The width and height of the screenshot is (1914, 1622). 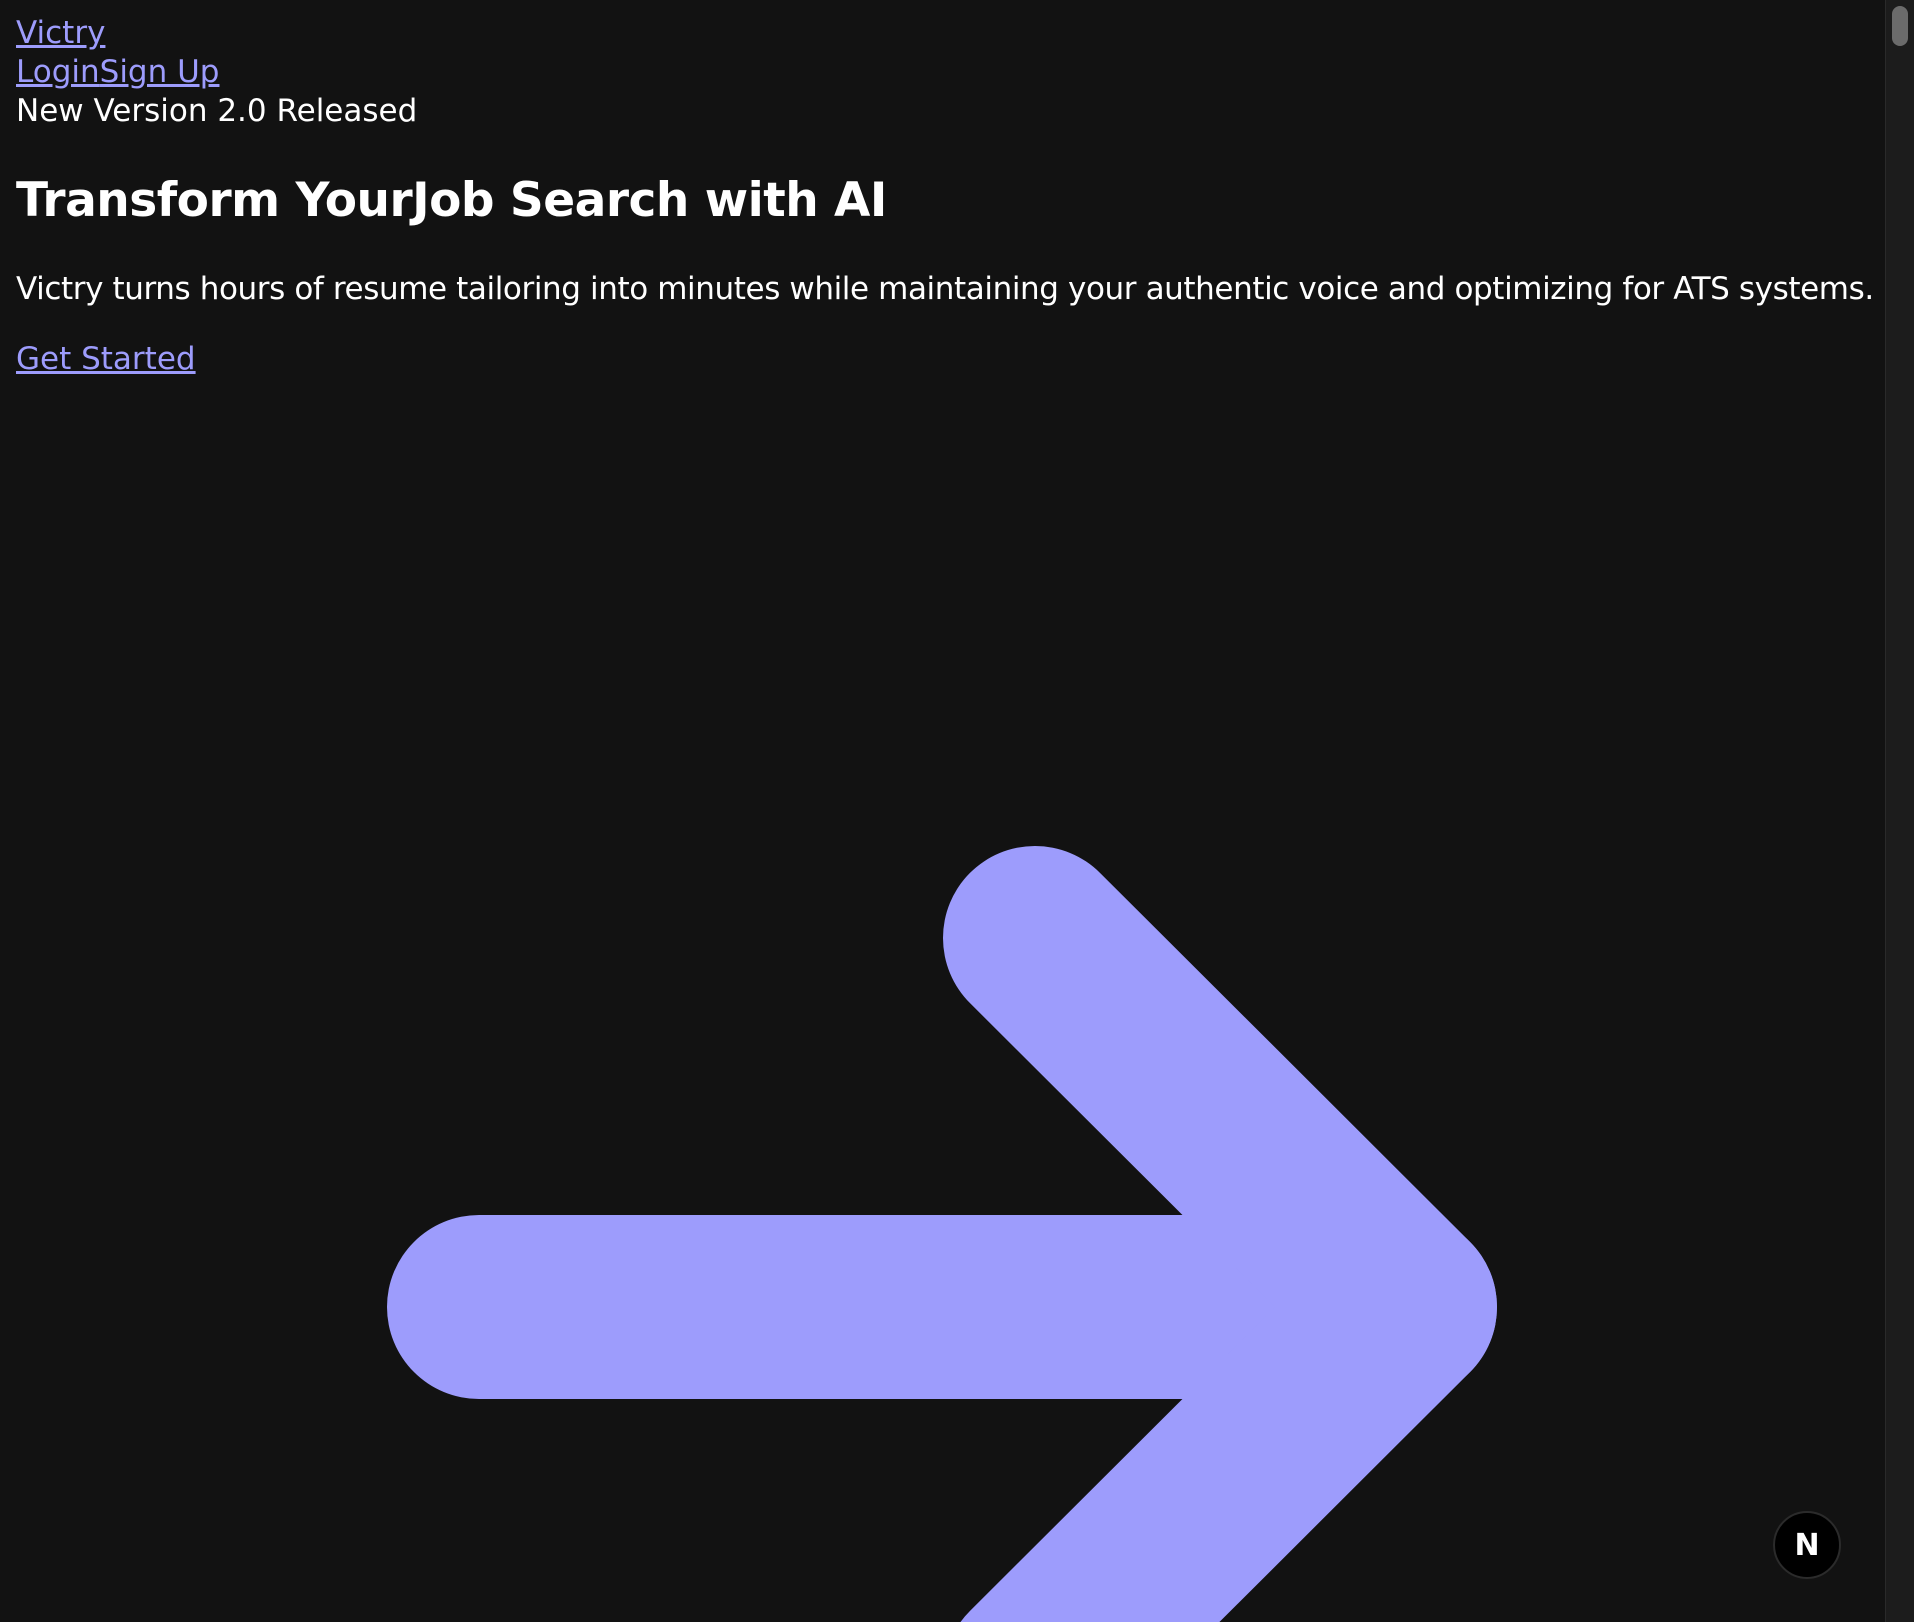 I want to click on nextjs-dev-badge: N, so click(x=1807, y=1545).